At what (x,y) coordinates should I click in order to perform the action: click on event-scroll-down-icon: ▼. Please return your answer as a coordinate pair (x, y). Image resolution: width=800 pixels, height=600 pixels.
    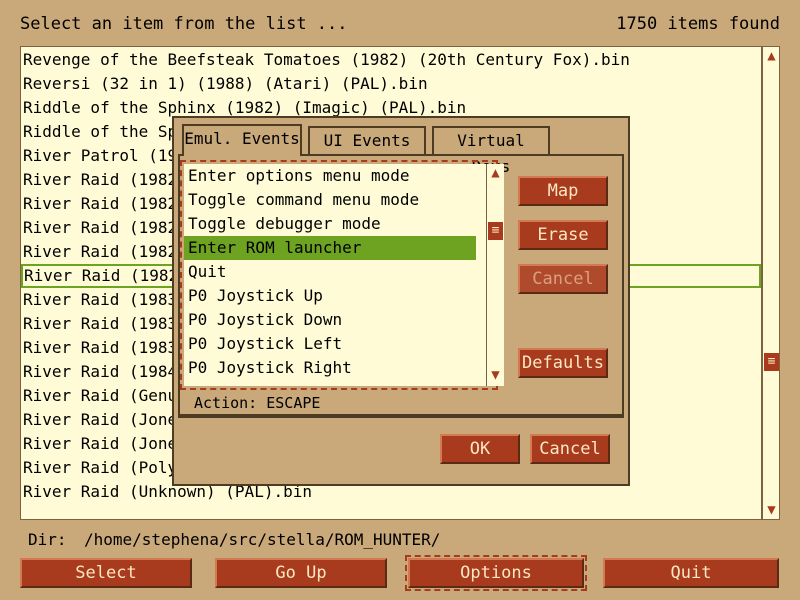
    Looking at the image, I should click on (495, 375).